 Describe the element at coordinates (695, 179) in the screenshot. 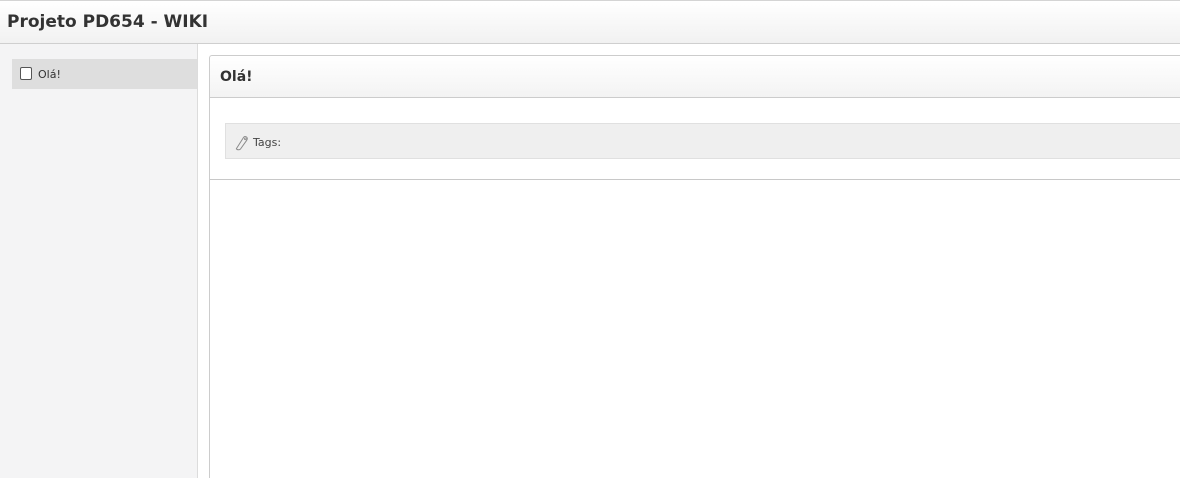

I see `content-divider` at that location.